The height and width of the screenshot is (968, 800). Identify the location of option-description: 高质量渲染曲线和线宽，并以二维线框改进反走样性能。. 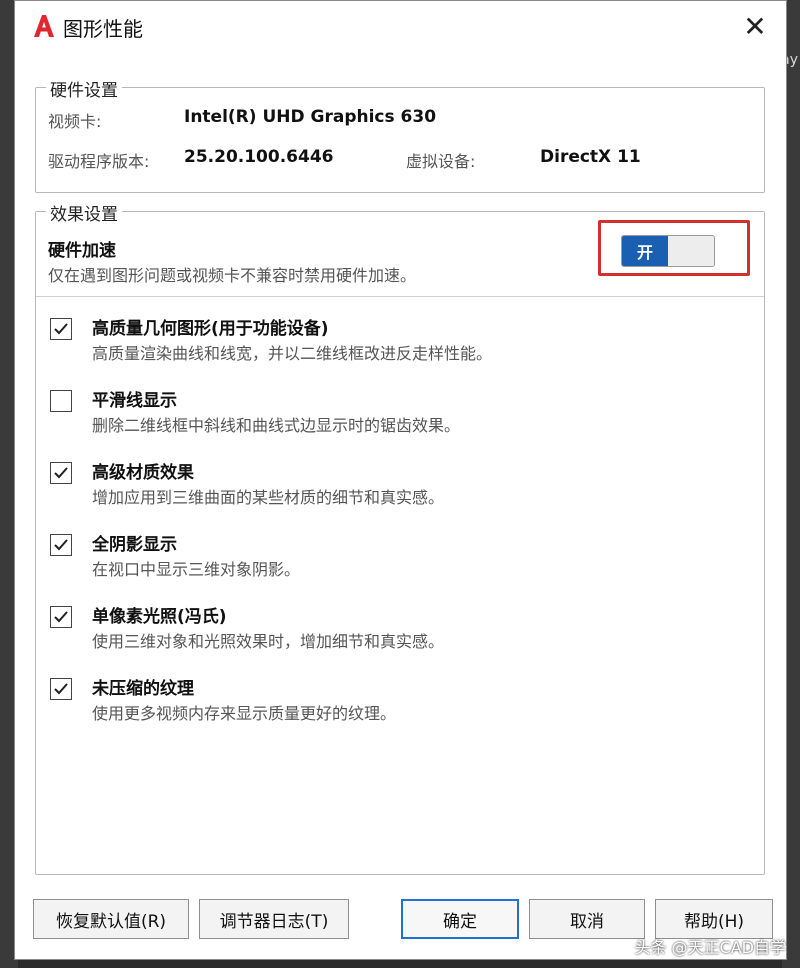
(292, 353).